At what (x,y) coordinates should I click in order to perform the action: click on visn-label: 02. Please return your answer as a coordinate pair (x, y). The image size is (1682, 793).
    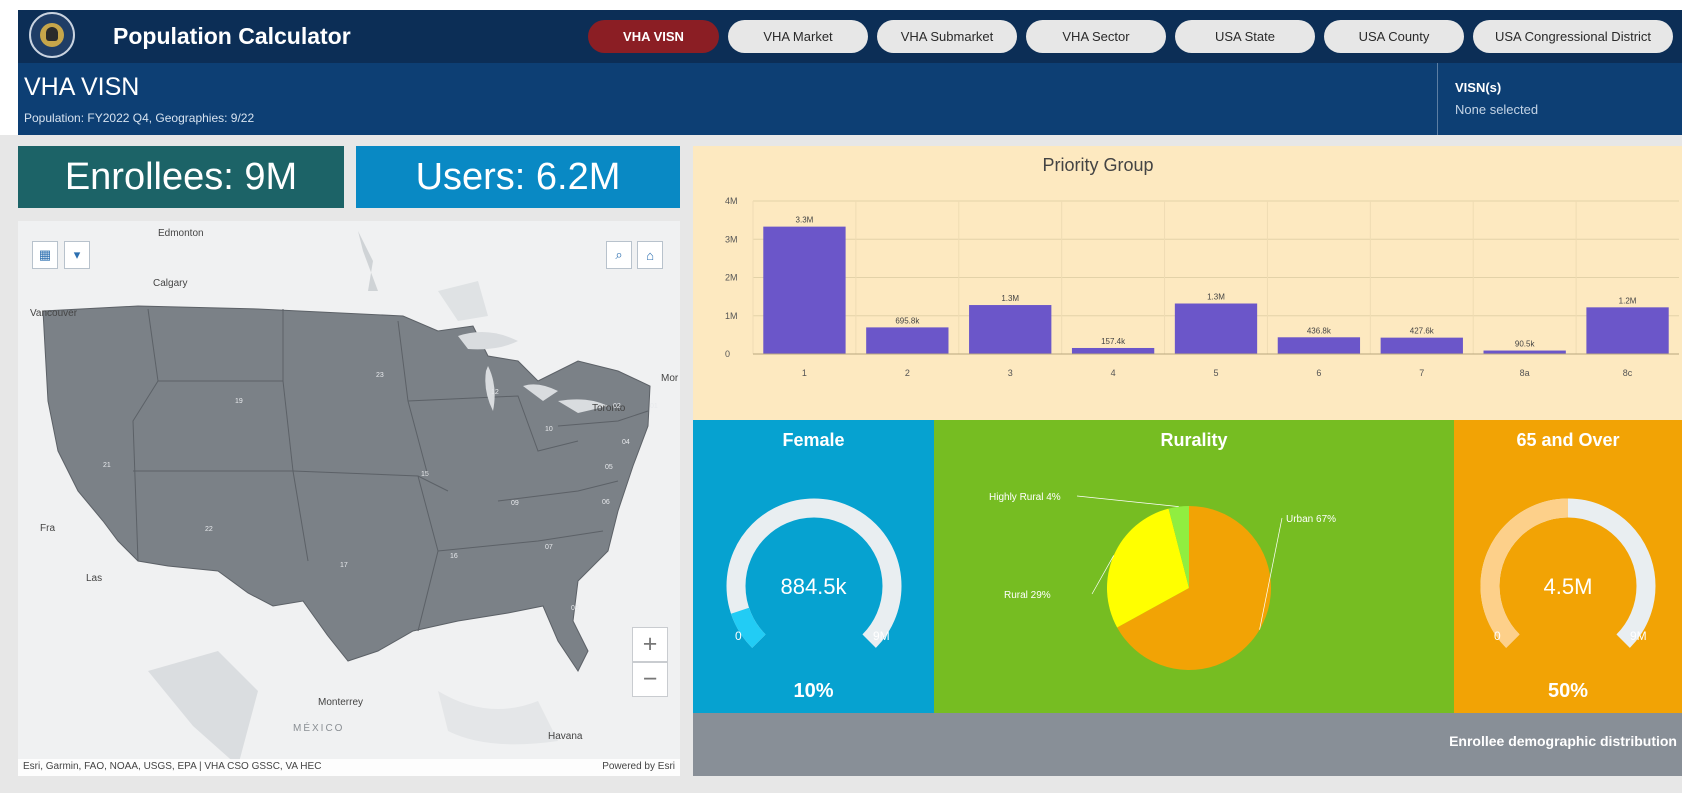
    Looking at the image, I should click on (617, 406).